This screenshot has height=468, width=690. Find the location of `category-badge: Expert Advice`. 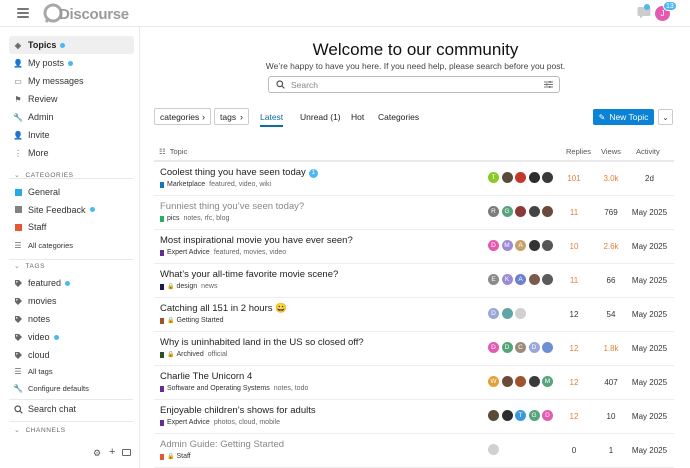

category-badge: Expert Advice is located at coordinates (185, 252).